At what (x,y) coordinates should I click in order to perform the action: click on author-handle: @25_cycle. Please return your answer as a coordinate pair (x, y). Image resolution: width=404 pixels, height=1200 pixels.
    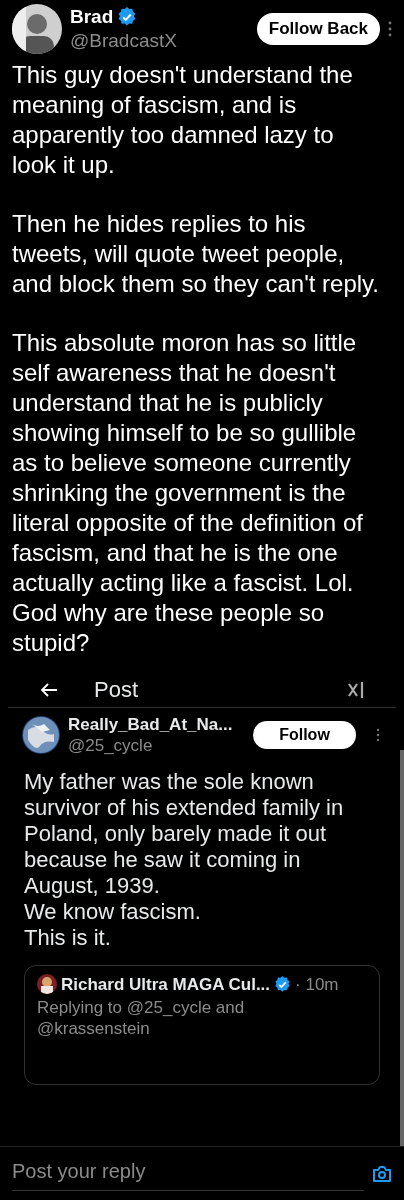
    Looking at the image, I should click on (111, 746).